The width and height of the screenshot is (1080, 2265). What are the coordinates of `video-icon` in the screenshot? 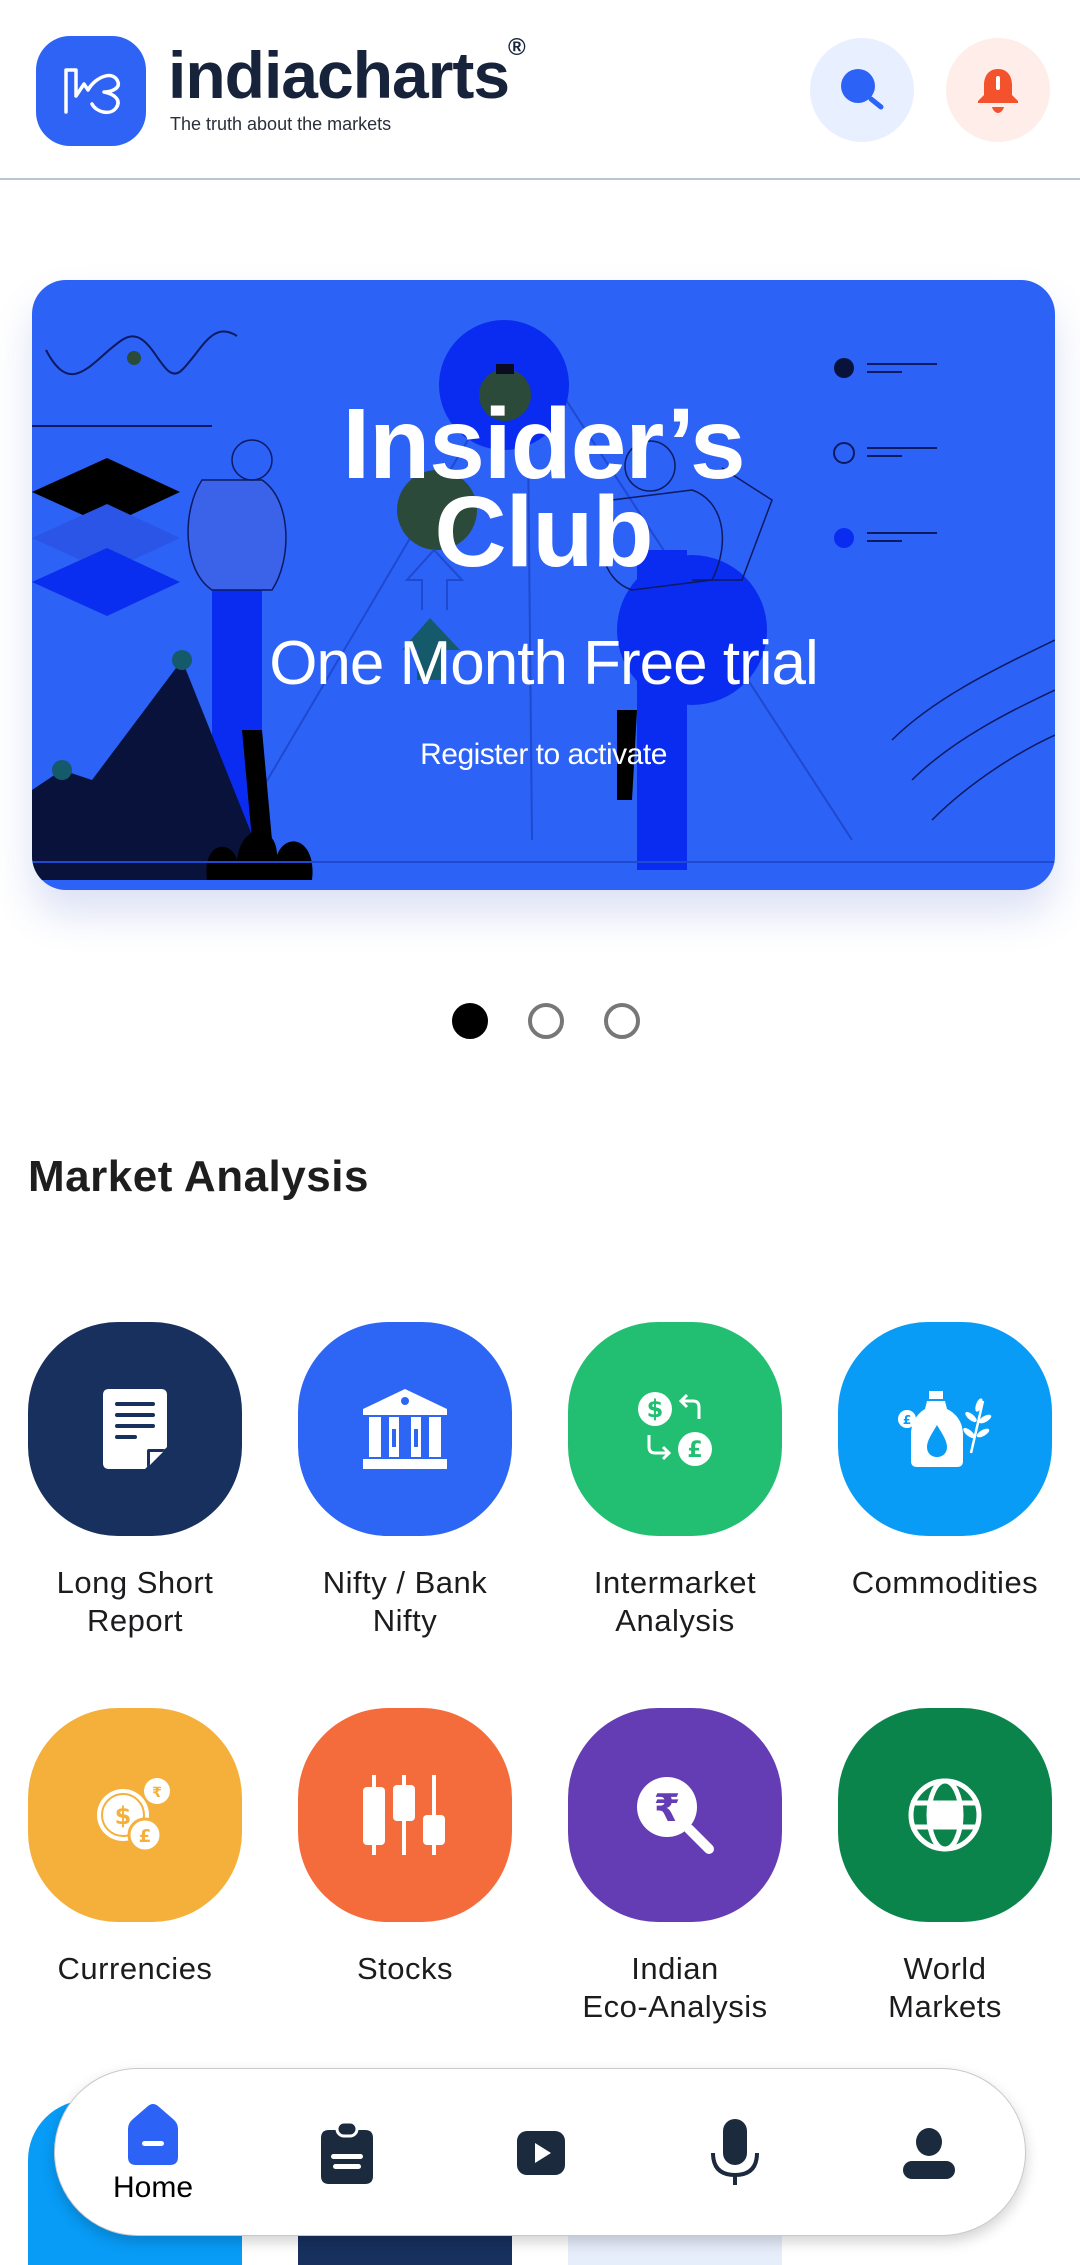 It's located at (541, 2153).